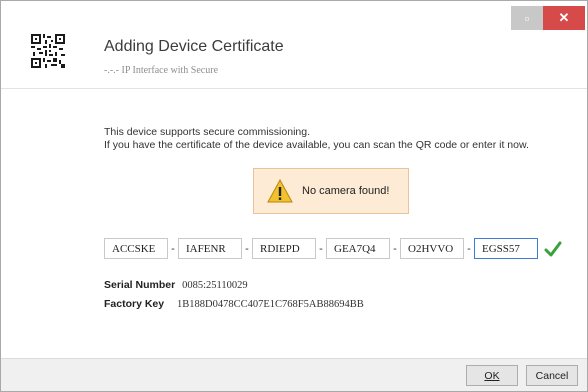 The width and height of the screenshot is (588, 392). I want to click on dialog-footer: OK Cancel, so click(294, 374).